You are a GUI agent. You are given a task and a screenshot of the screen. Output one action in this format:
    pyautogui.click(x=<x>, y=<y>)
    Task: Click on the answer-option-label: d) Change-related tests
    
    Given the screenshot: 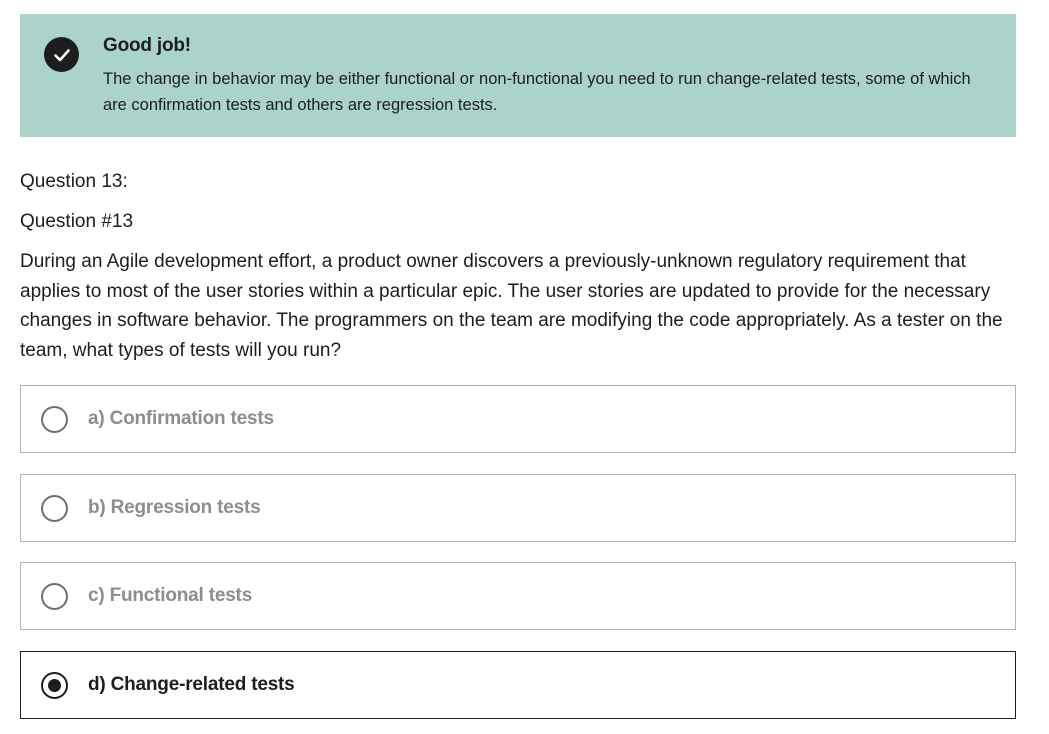 What is the action you would take?
    pyautogui.click(x=191, y=684)
    